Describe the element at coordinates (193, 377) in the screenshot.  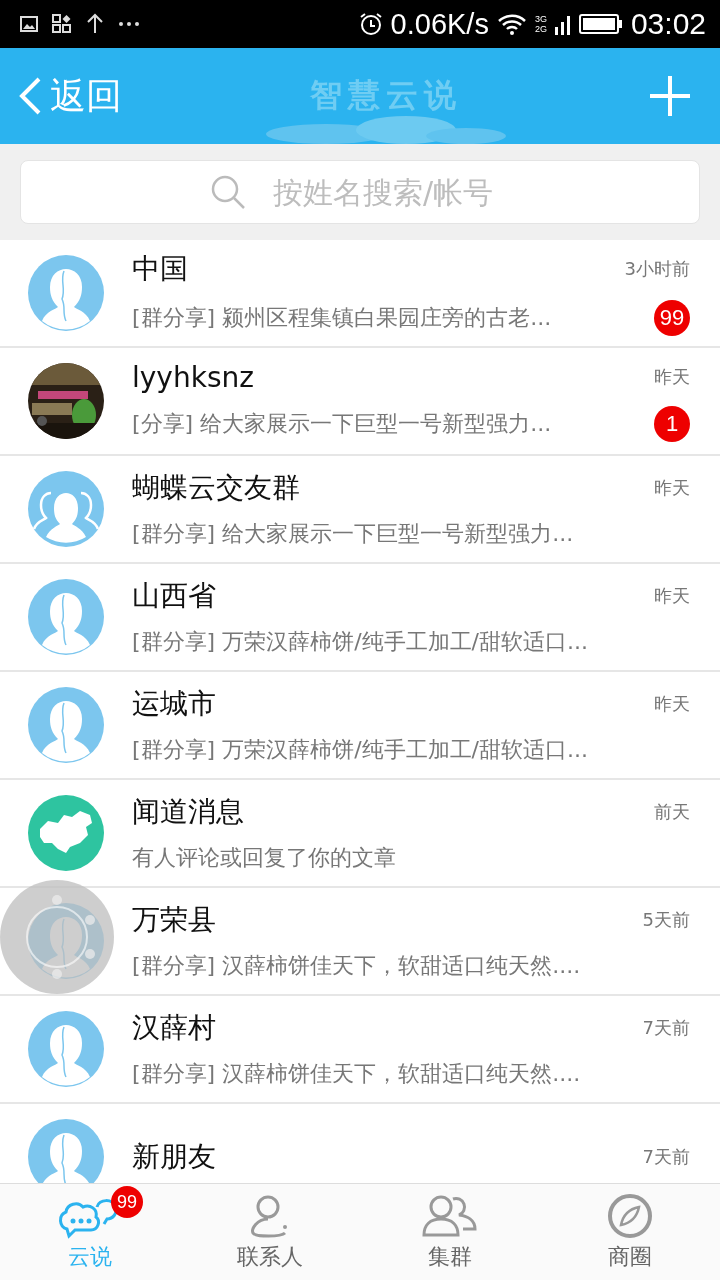
I see `conversation-name: lyyhksnz` at that location.